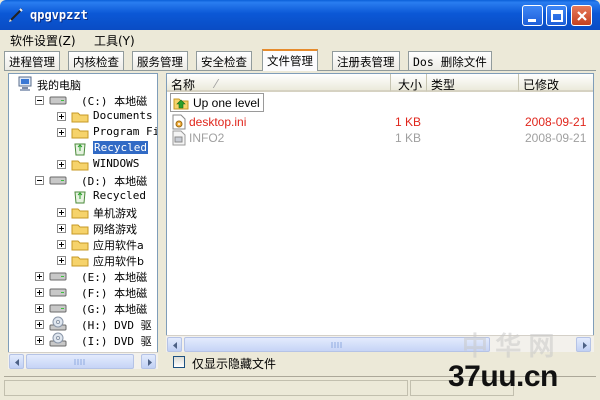 Image resolution: width=600 pixels, height=400 pixels. I want to click on tree-item-g-drive: (G:) 本地磁, so click(83, 308).